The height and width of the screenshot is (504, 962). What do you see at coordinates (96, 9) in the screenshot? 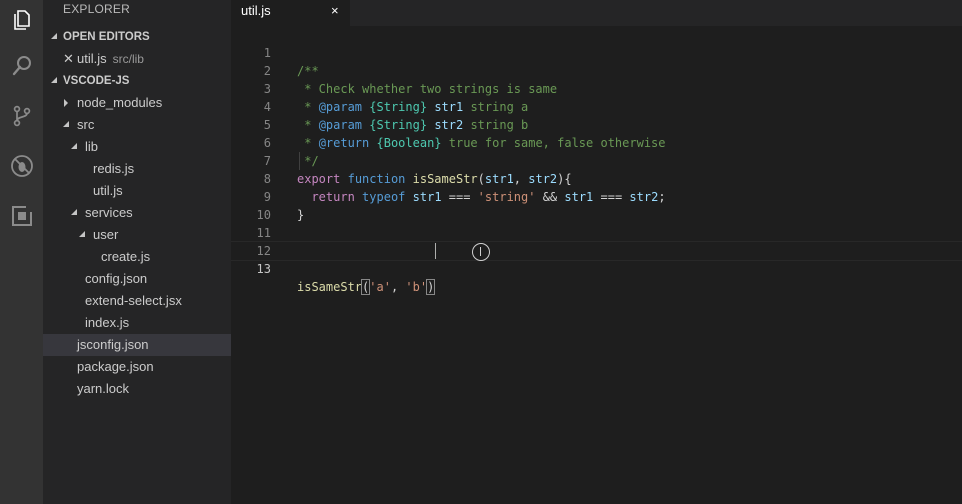
I see `explorer-title: EXPLORER` at bounding box center [96, 9].